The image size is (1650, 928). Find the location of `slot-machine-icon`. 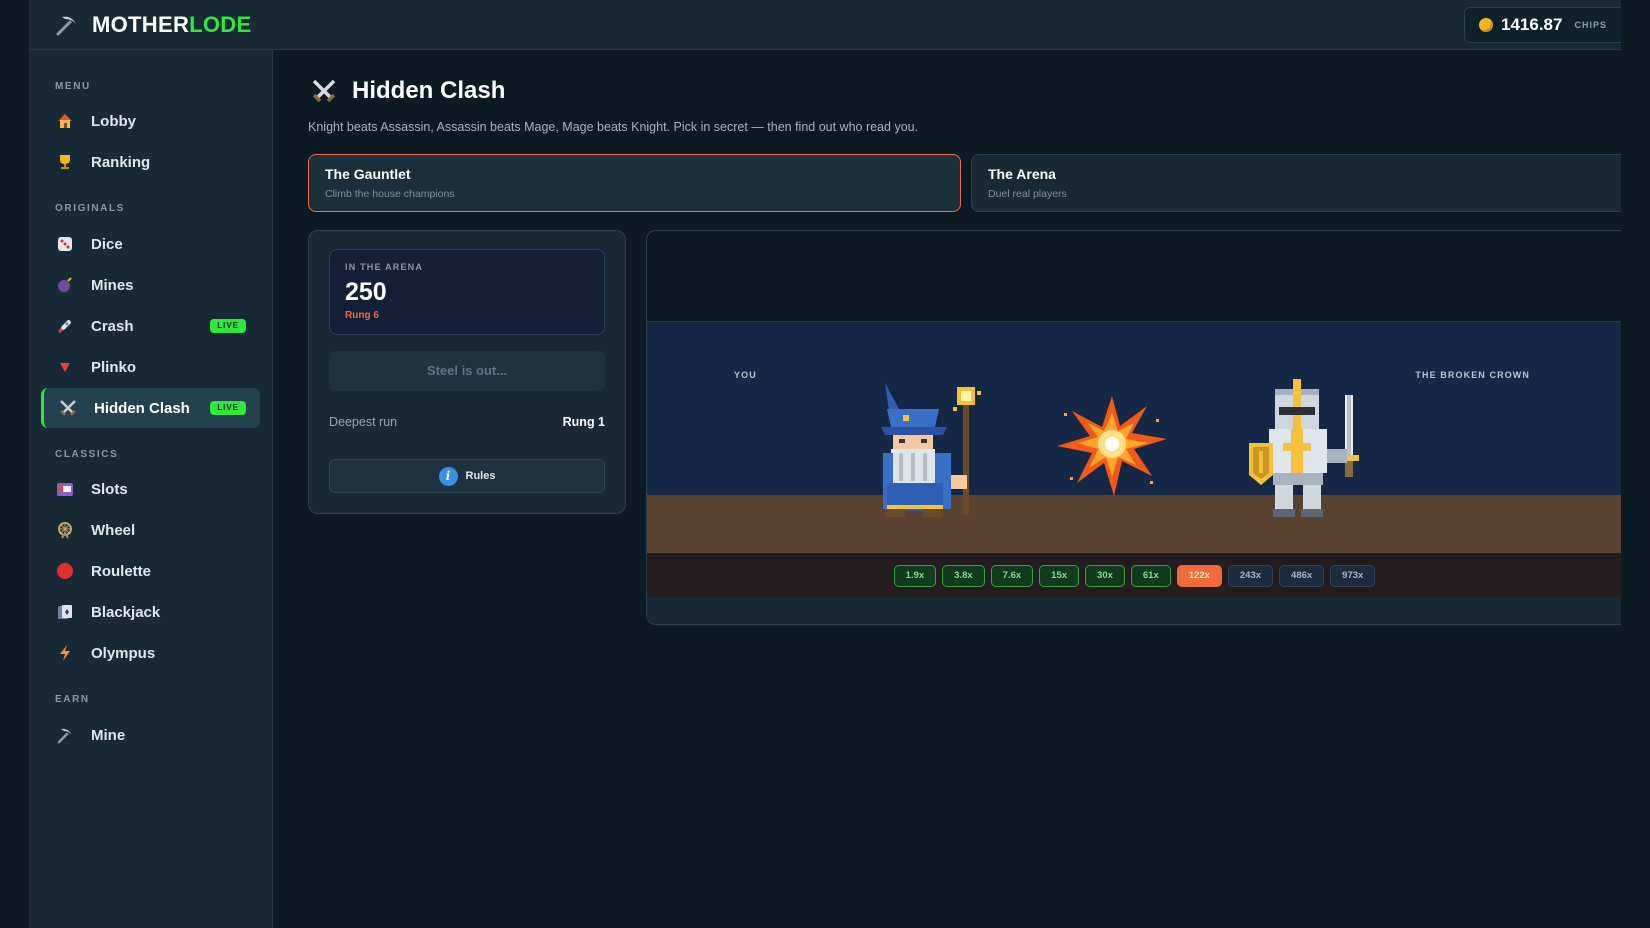

slot-machine-icon is located at coordinates (65, 489).